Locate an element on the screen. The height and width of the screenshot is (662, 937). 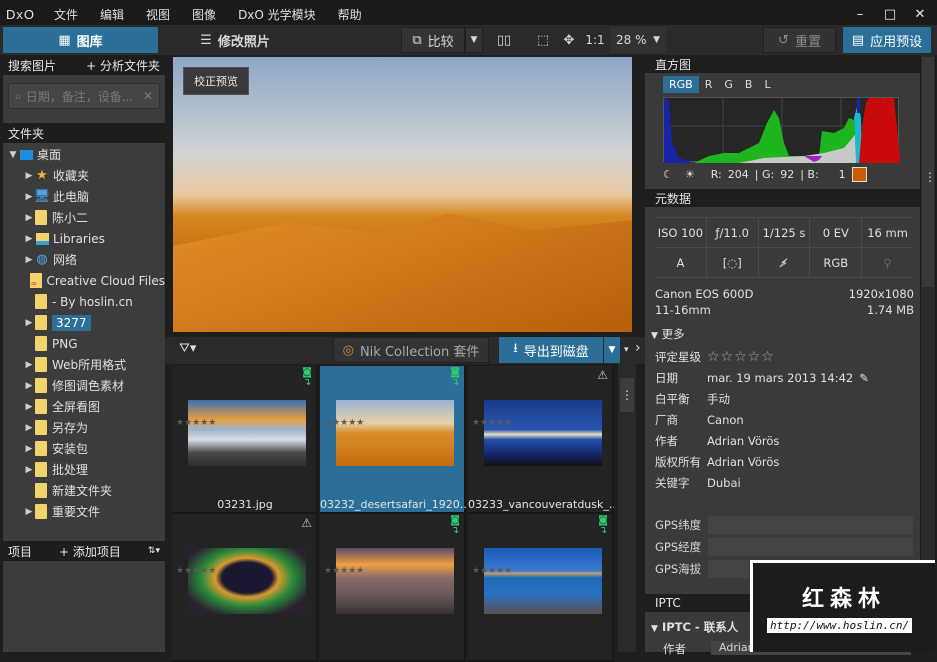
menu-view: 视图 is located at coordinates (158, 14).